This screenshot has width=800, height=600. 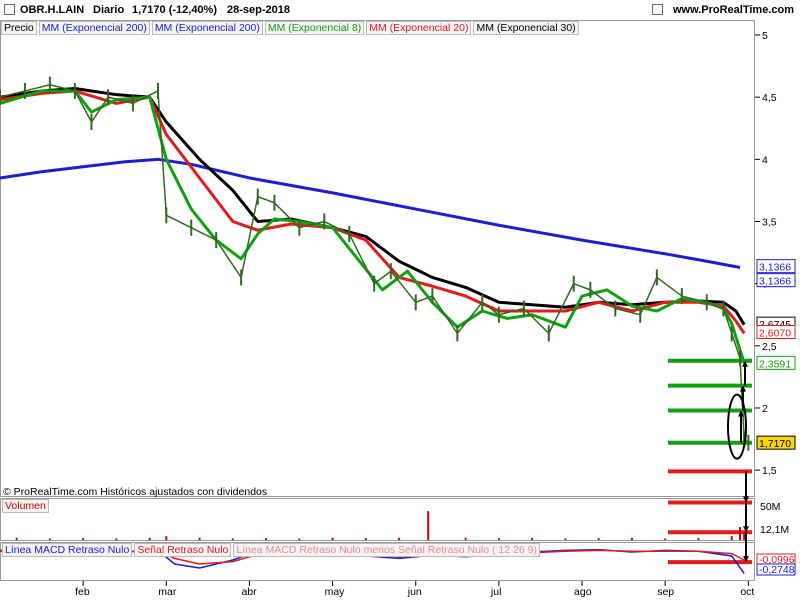 What do you see at coordinates (67, 550) in the screenshot?
I see `macd-label-1: Línea MACD Retraso Nulo` at bounding box center [67, 550].